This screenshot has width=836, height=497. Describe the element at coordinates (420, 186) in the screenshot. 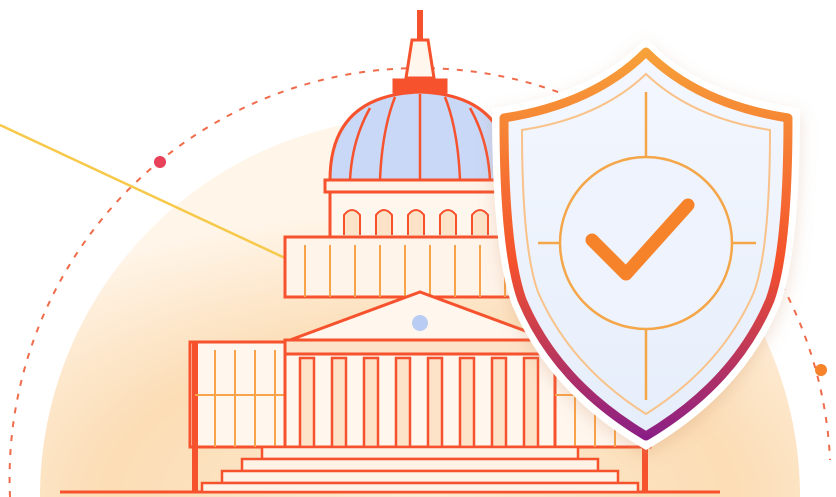

I see `dome-base-band` at that location.